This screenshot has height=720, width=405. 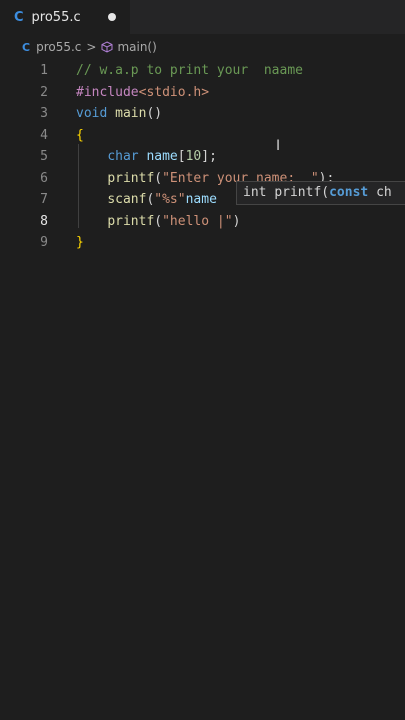 I want to click on code-token: <stdio.h>, so click(x=174, y=92).